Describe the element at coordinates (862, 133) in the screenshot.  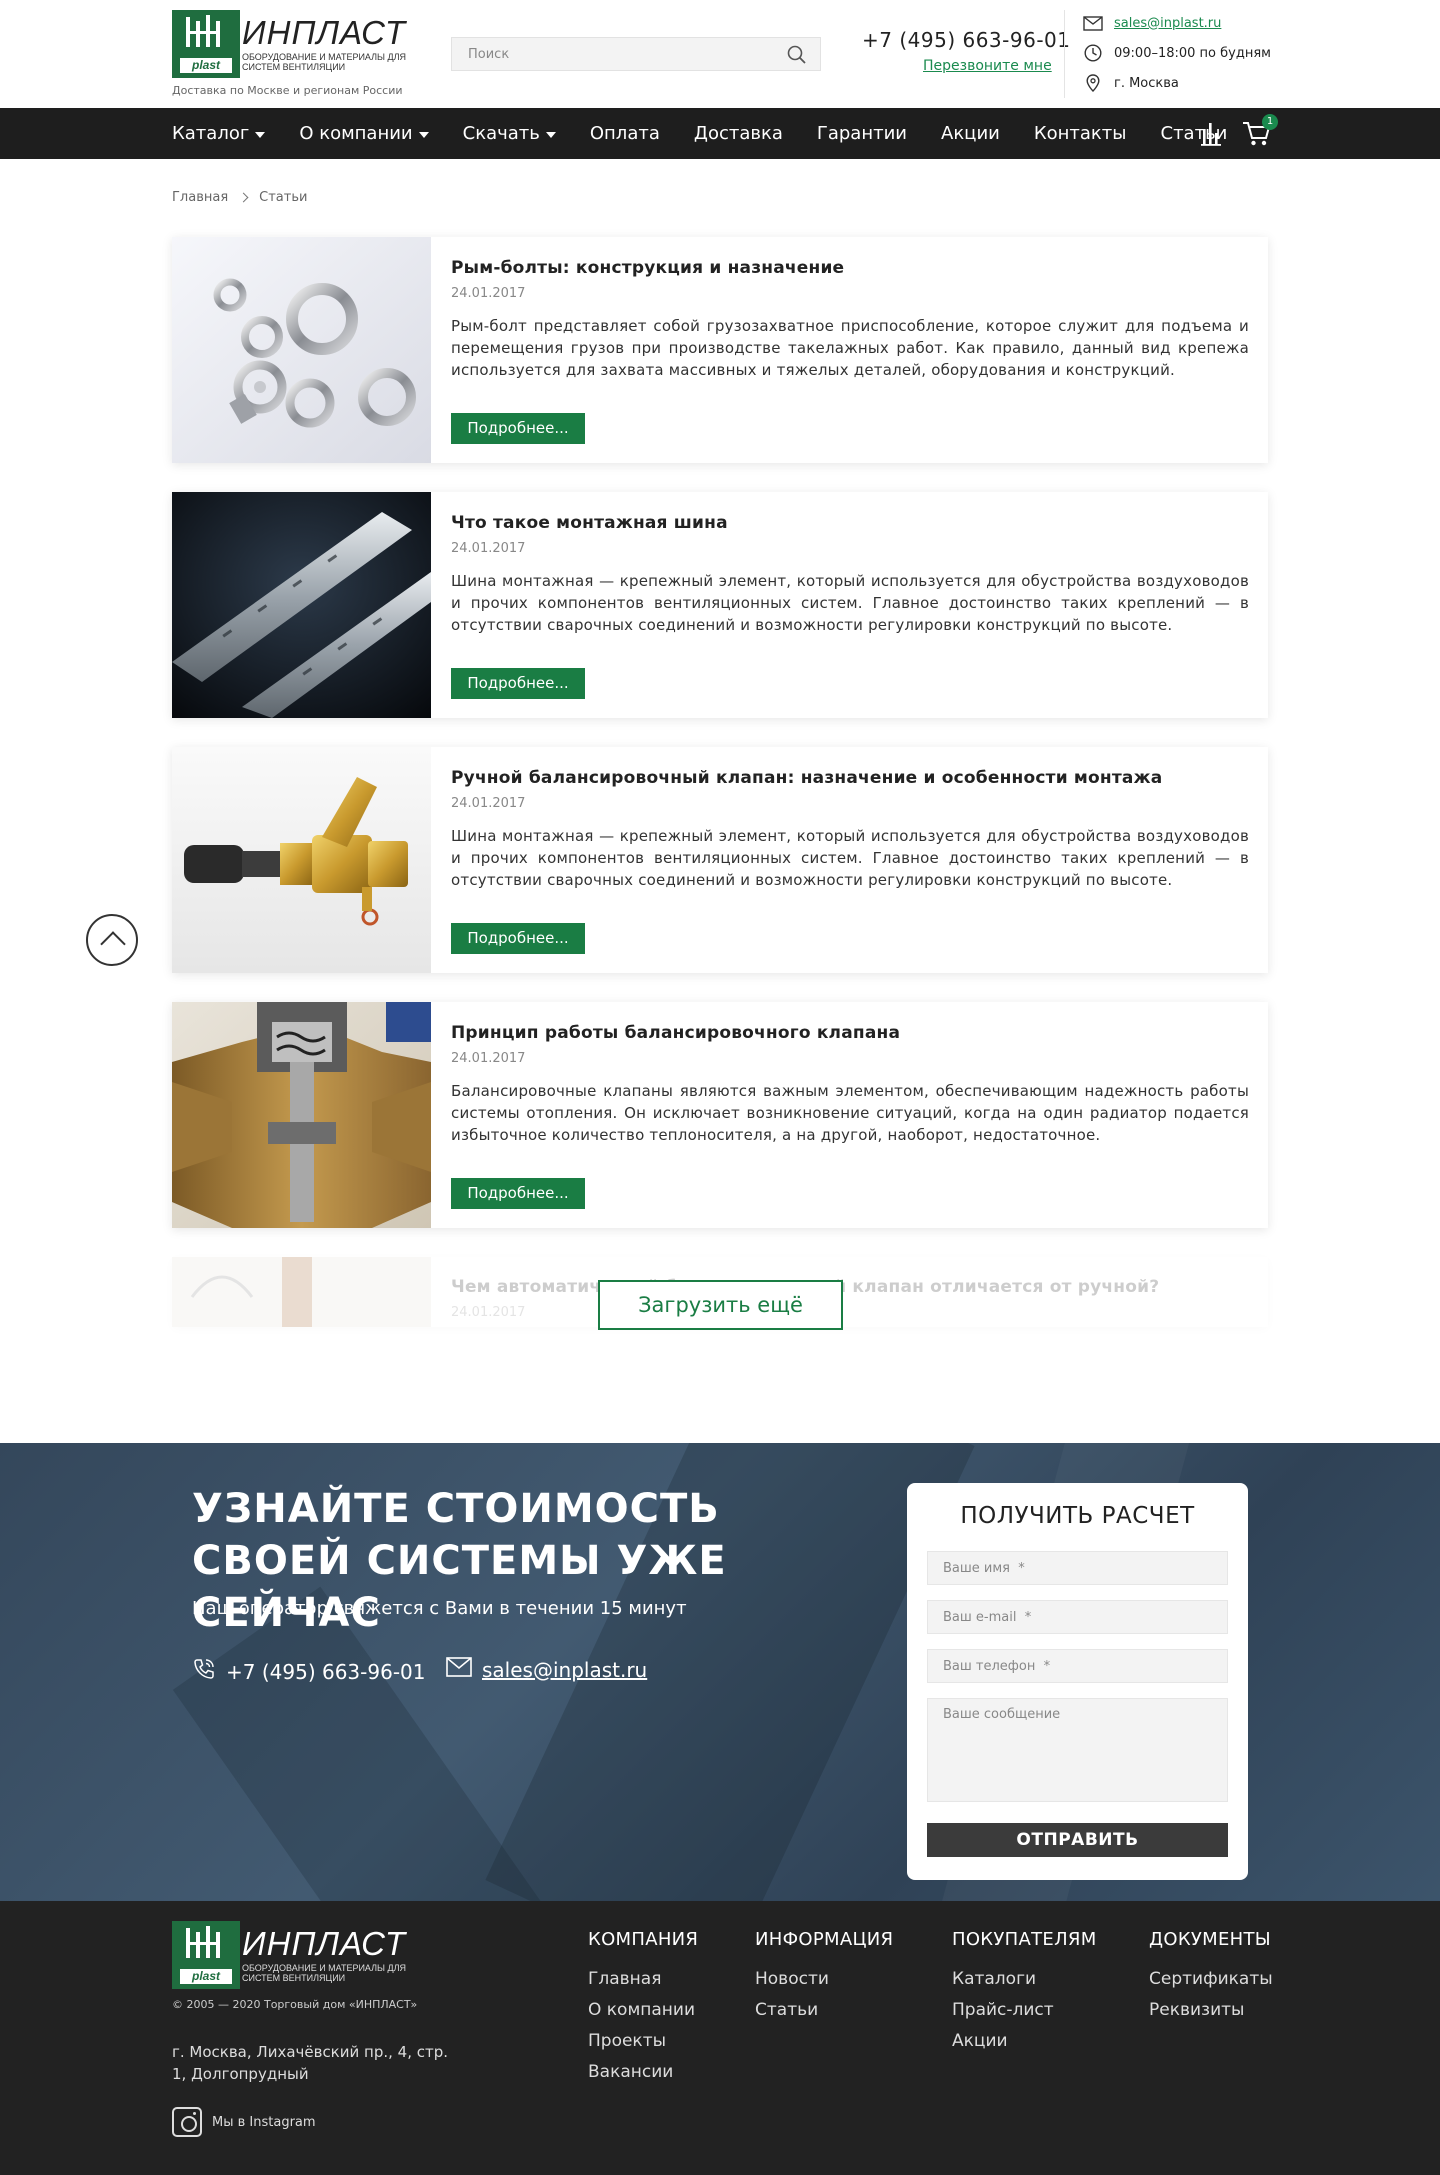
I see `nav-item-guarantees: Гарантии` at that location.